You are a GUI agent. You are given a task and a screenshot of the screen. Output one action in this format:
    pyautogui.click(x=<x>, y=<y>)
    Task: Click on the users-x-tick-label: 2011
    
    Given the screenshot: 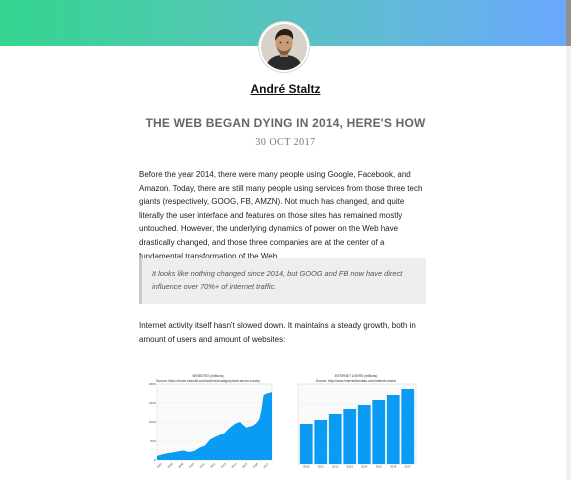 What is the action you would take?
    pyautogui.click(x=321, y=467)
    